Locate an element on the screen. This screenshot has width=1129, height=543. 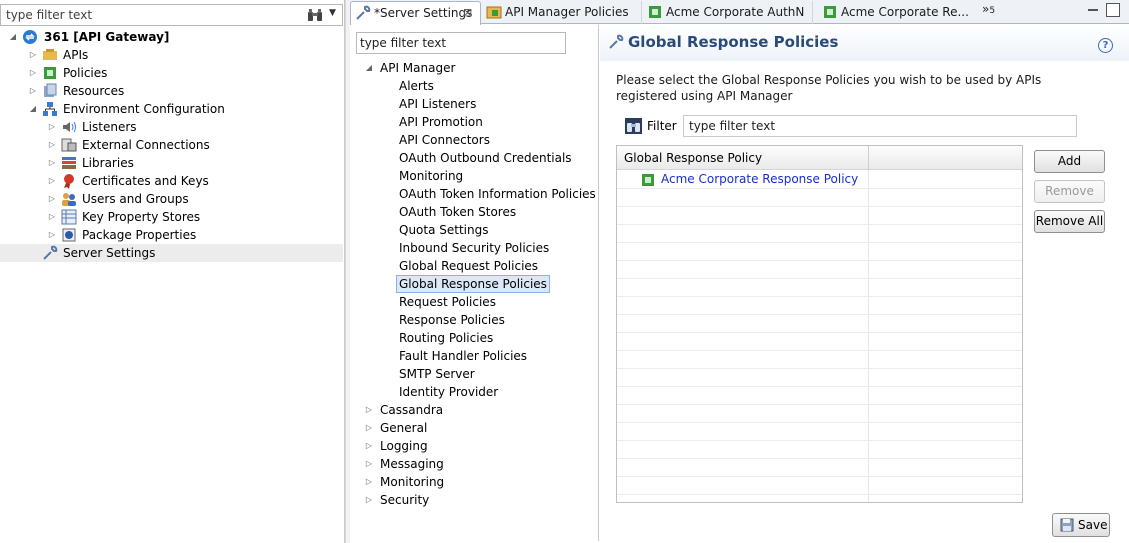
settings-item-label: Logging is located at coordinates (404, 446).